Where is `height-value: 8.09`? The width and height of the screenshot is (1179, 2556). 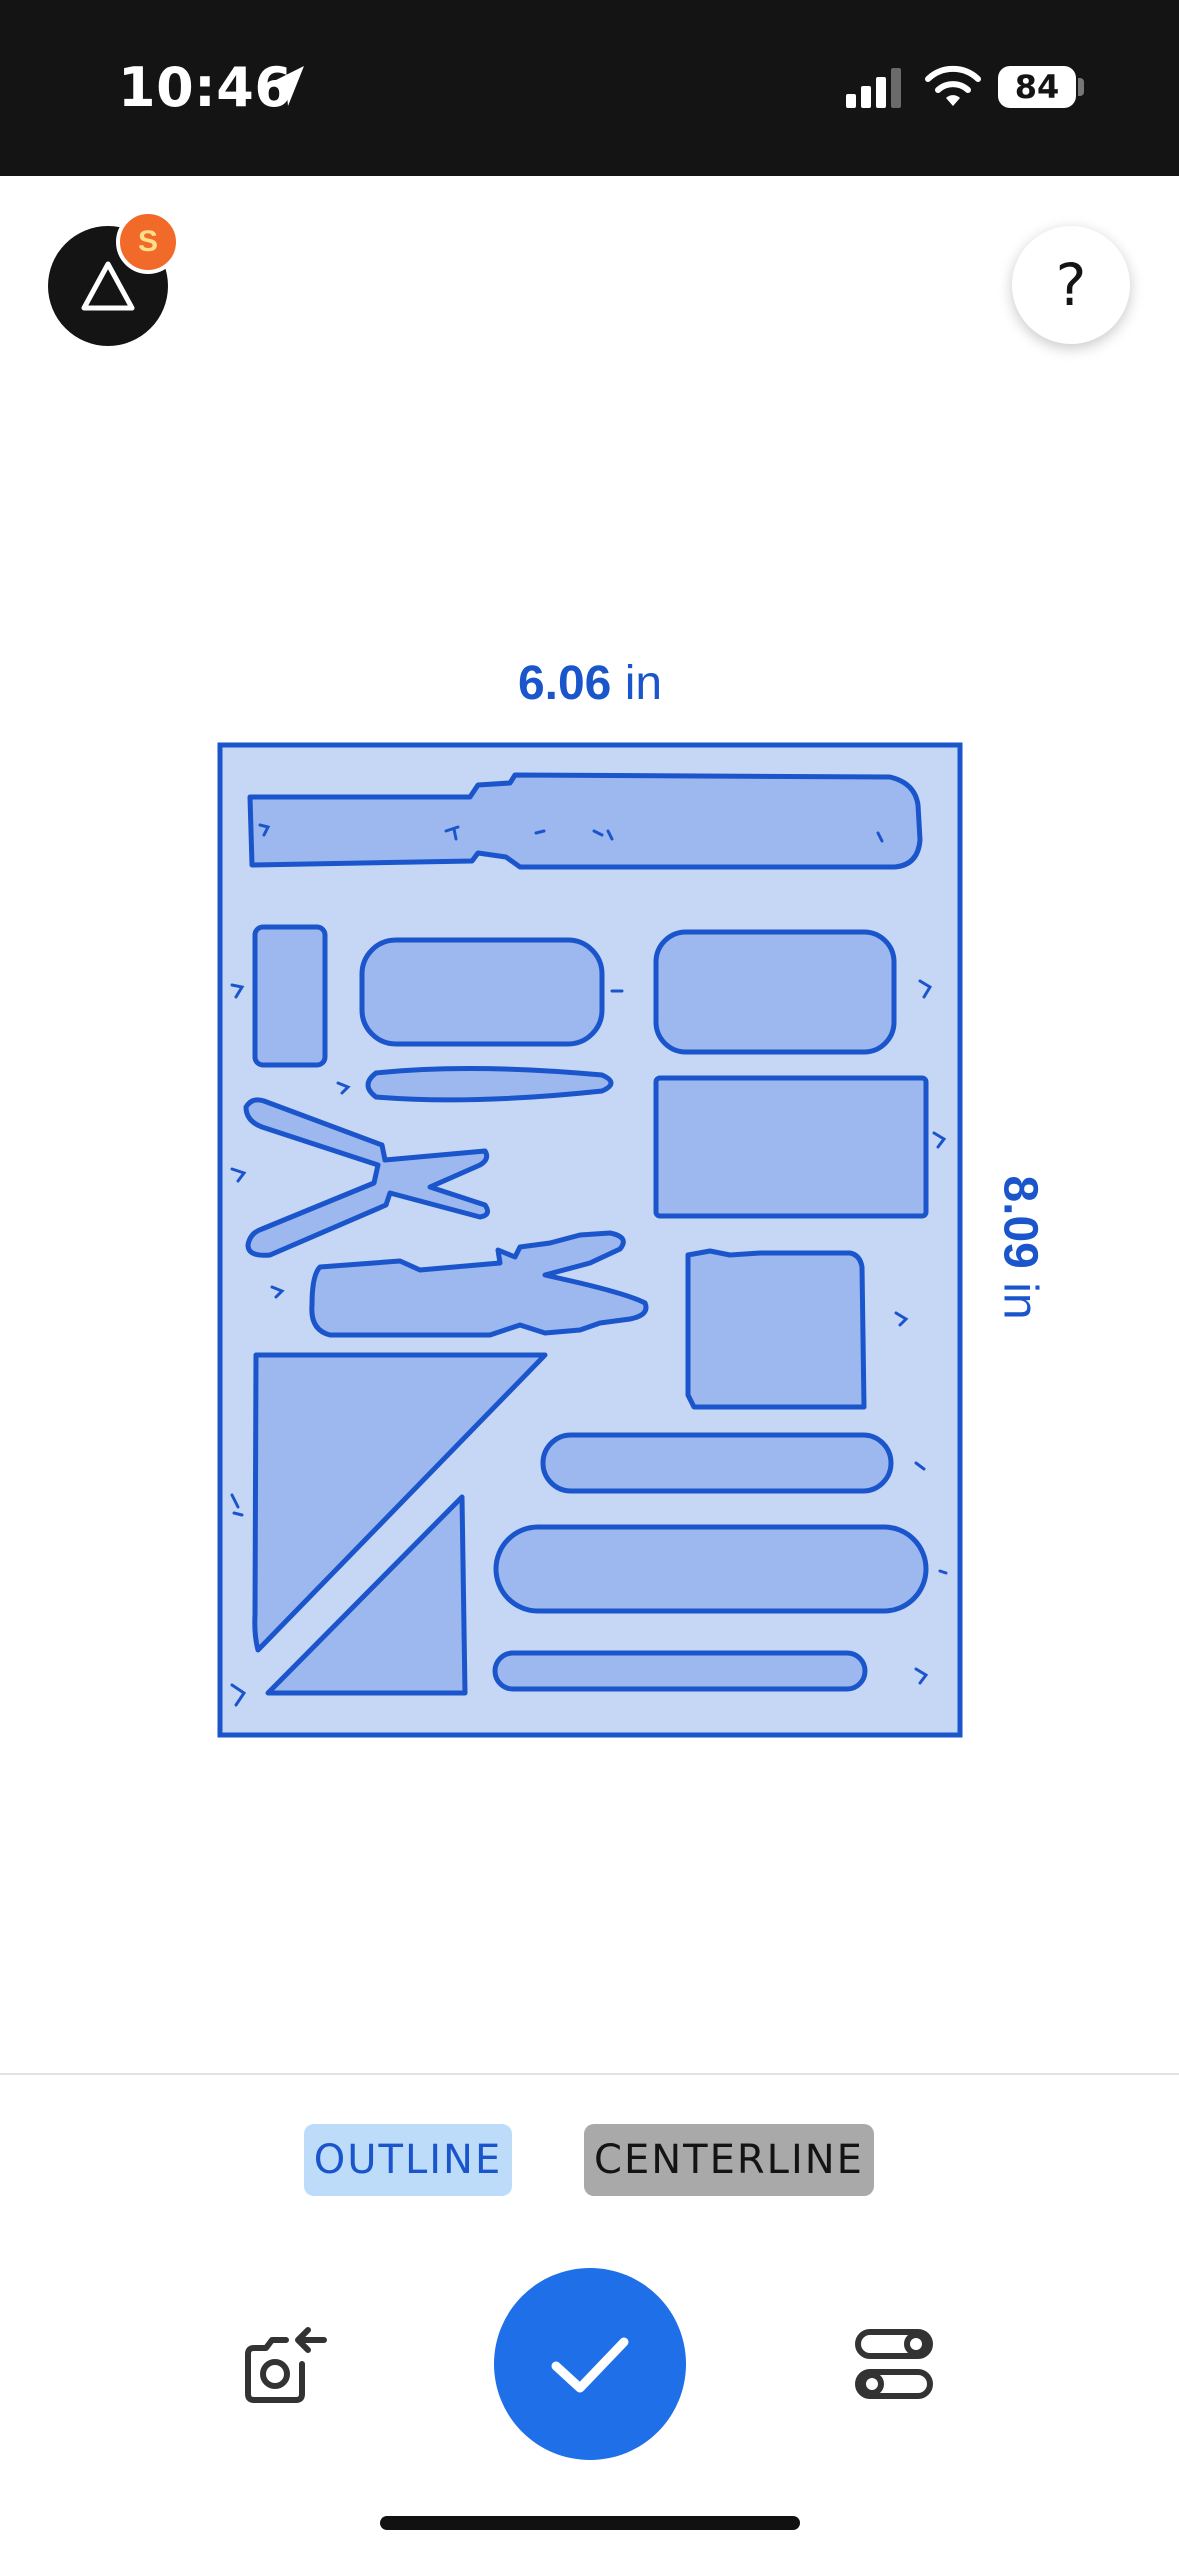 height-value: 8.09 is located at coordinates (1020, 1222).